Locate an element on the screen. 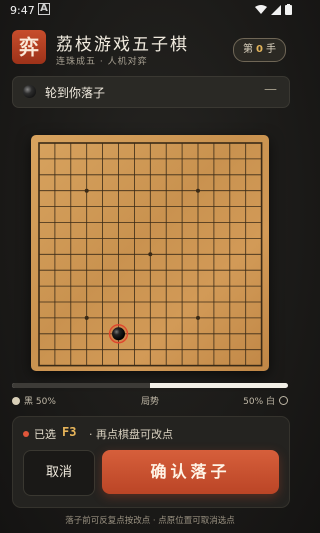 The image size is (320, 533). app-title: 荔枝游戏五子棋 is located at coordinates (122, 45).